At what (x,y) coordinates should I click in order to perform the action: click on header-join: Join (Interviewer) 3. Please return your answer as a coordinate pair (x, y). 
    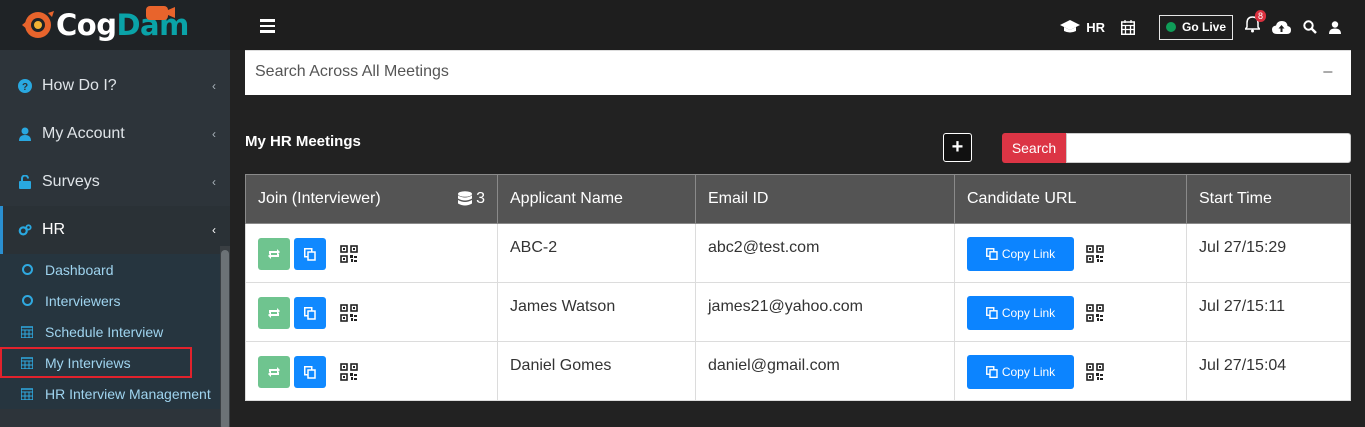
    Looking at the image, I should click on (371, 199).